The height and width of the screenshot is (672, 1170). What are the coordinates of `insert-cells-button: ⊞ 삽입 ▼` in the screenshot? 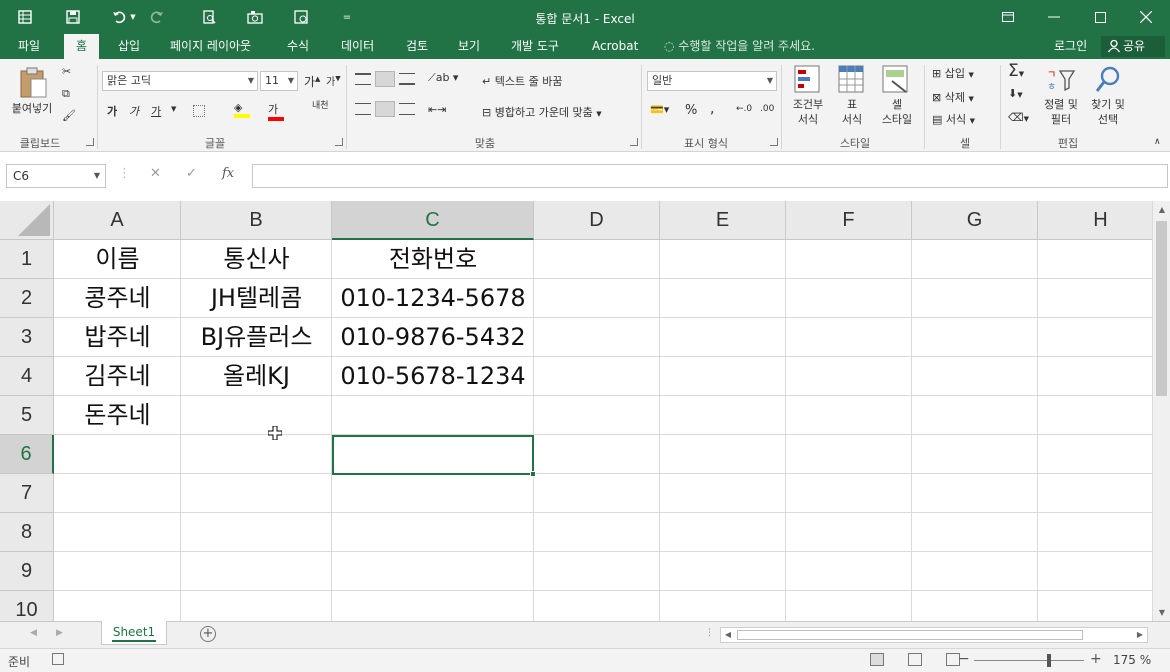 It's located at (953, 73).